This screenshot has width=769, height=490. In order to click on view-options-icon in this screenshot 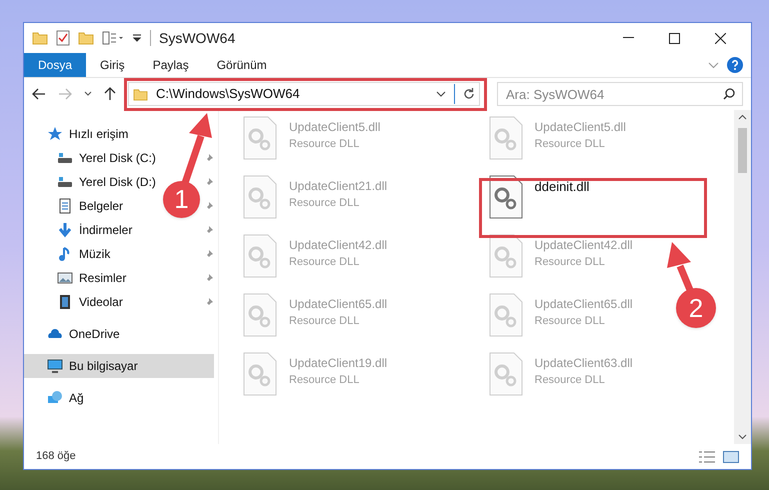, I will do `click(113, 38)`.